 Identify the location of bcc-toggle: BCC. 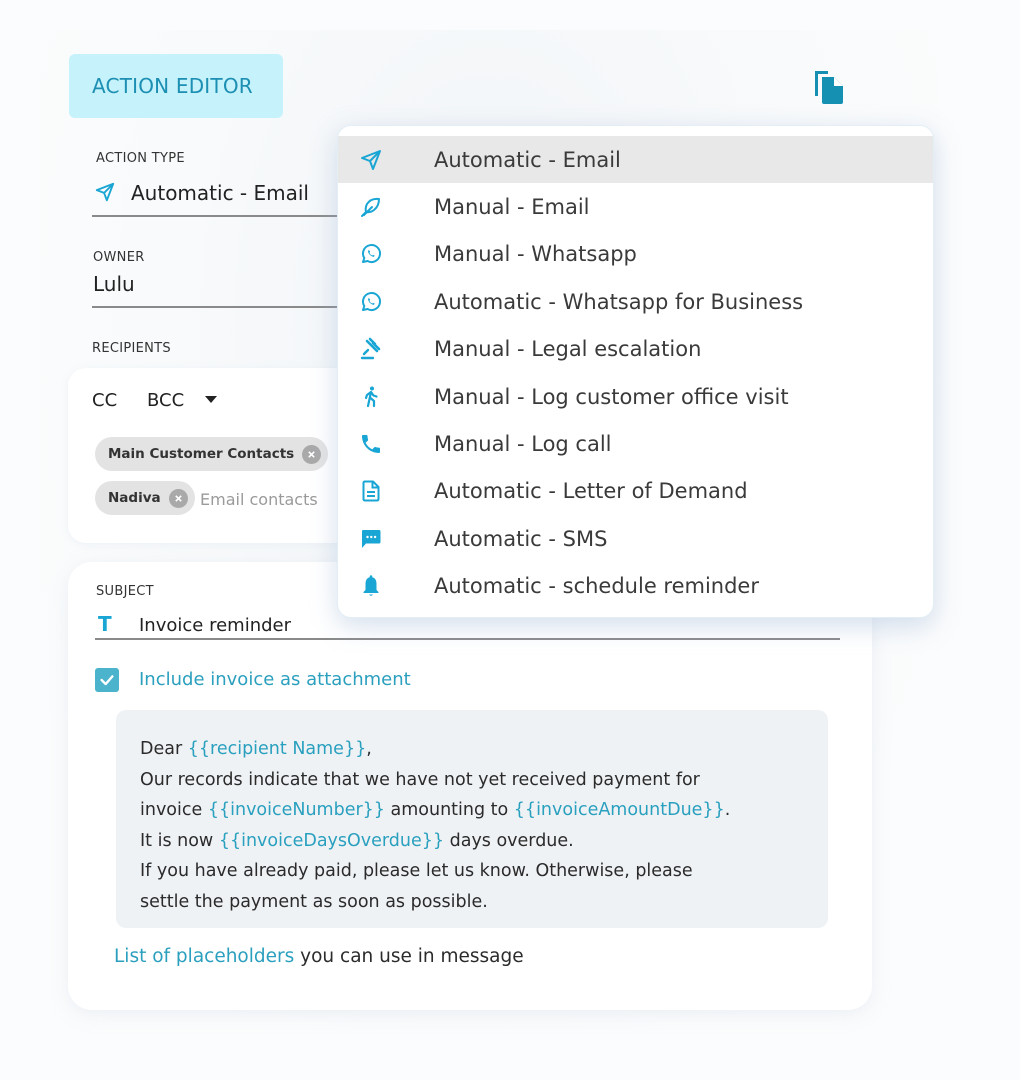
(165, 400).